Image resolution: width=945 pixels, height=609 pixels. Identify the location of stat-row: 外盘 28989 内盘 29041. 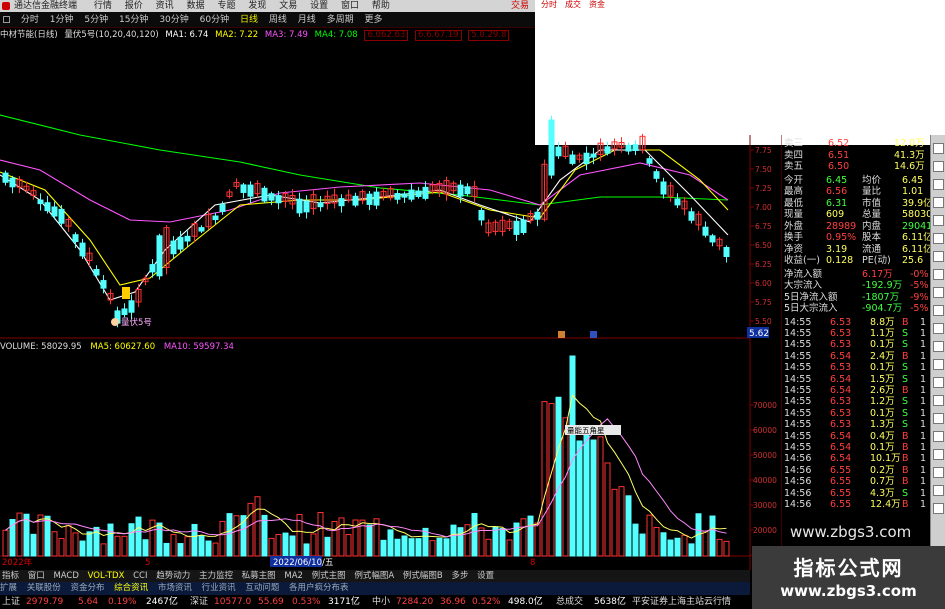
(857, 227).